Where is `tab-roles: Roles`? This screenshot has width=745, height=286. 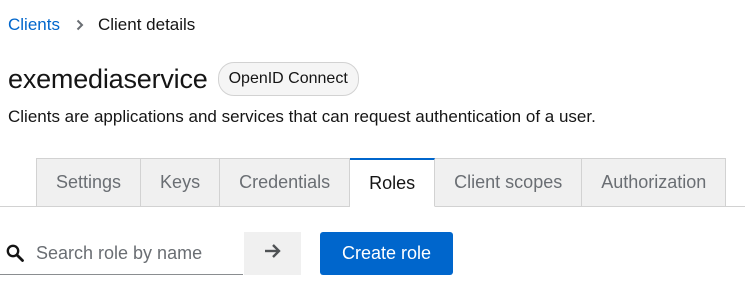 tab-roles: Roles is located at coordinates (393, 182).